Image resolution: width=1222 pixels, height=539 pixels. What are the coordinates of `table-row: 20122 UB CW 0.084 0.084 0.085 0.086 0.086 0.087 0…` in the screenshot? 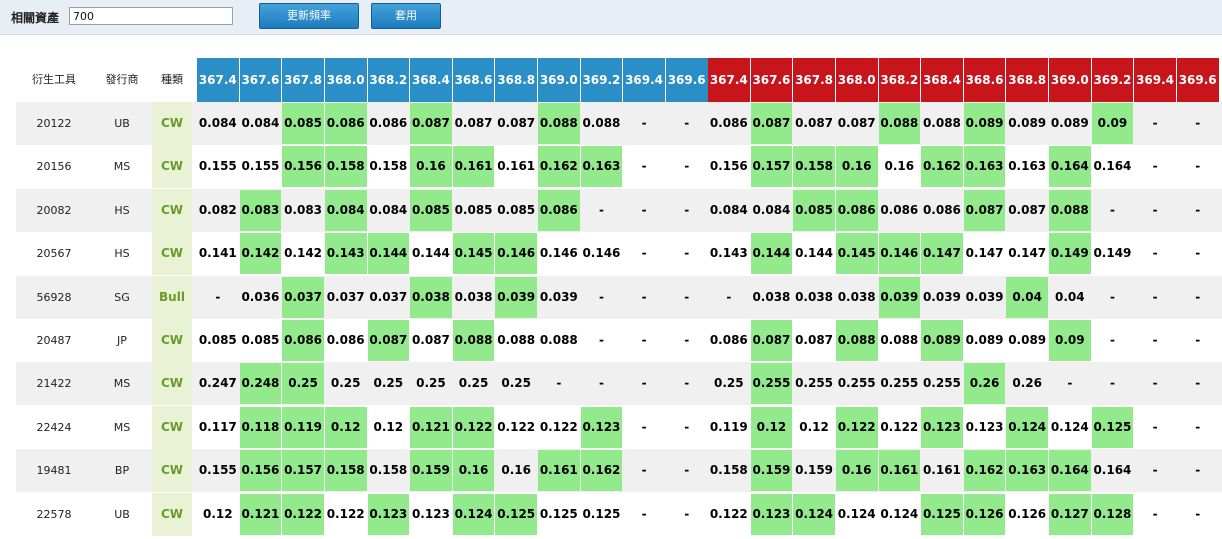 It's located at (619, 123).